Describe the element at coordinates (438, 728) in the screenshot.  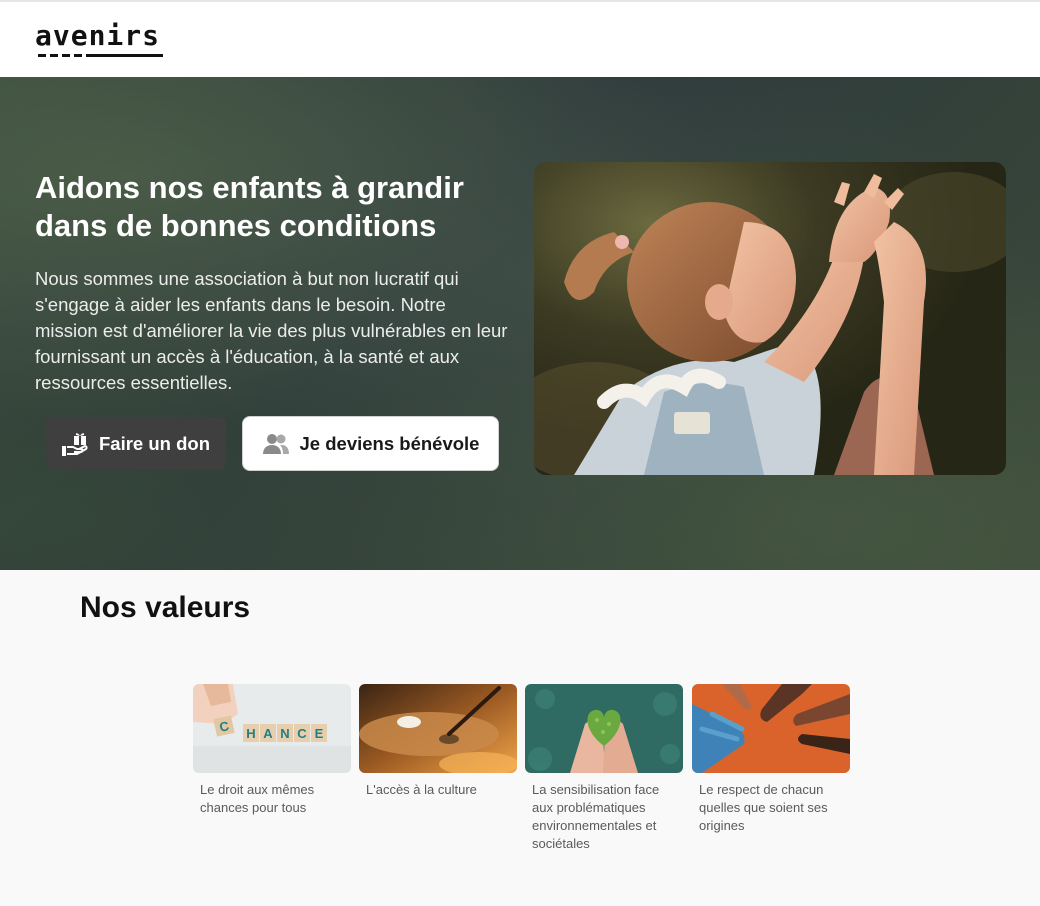
I see `paint-palette-image` at that location.